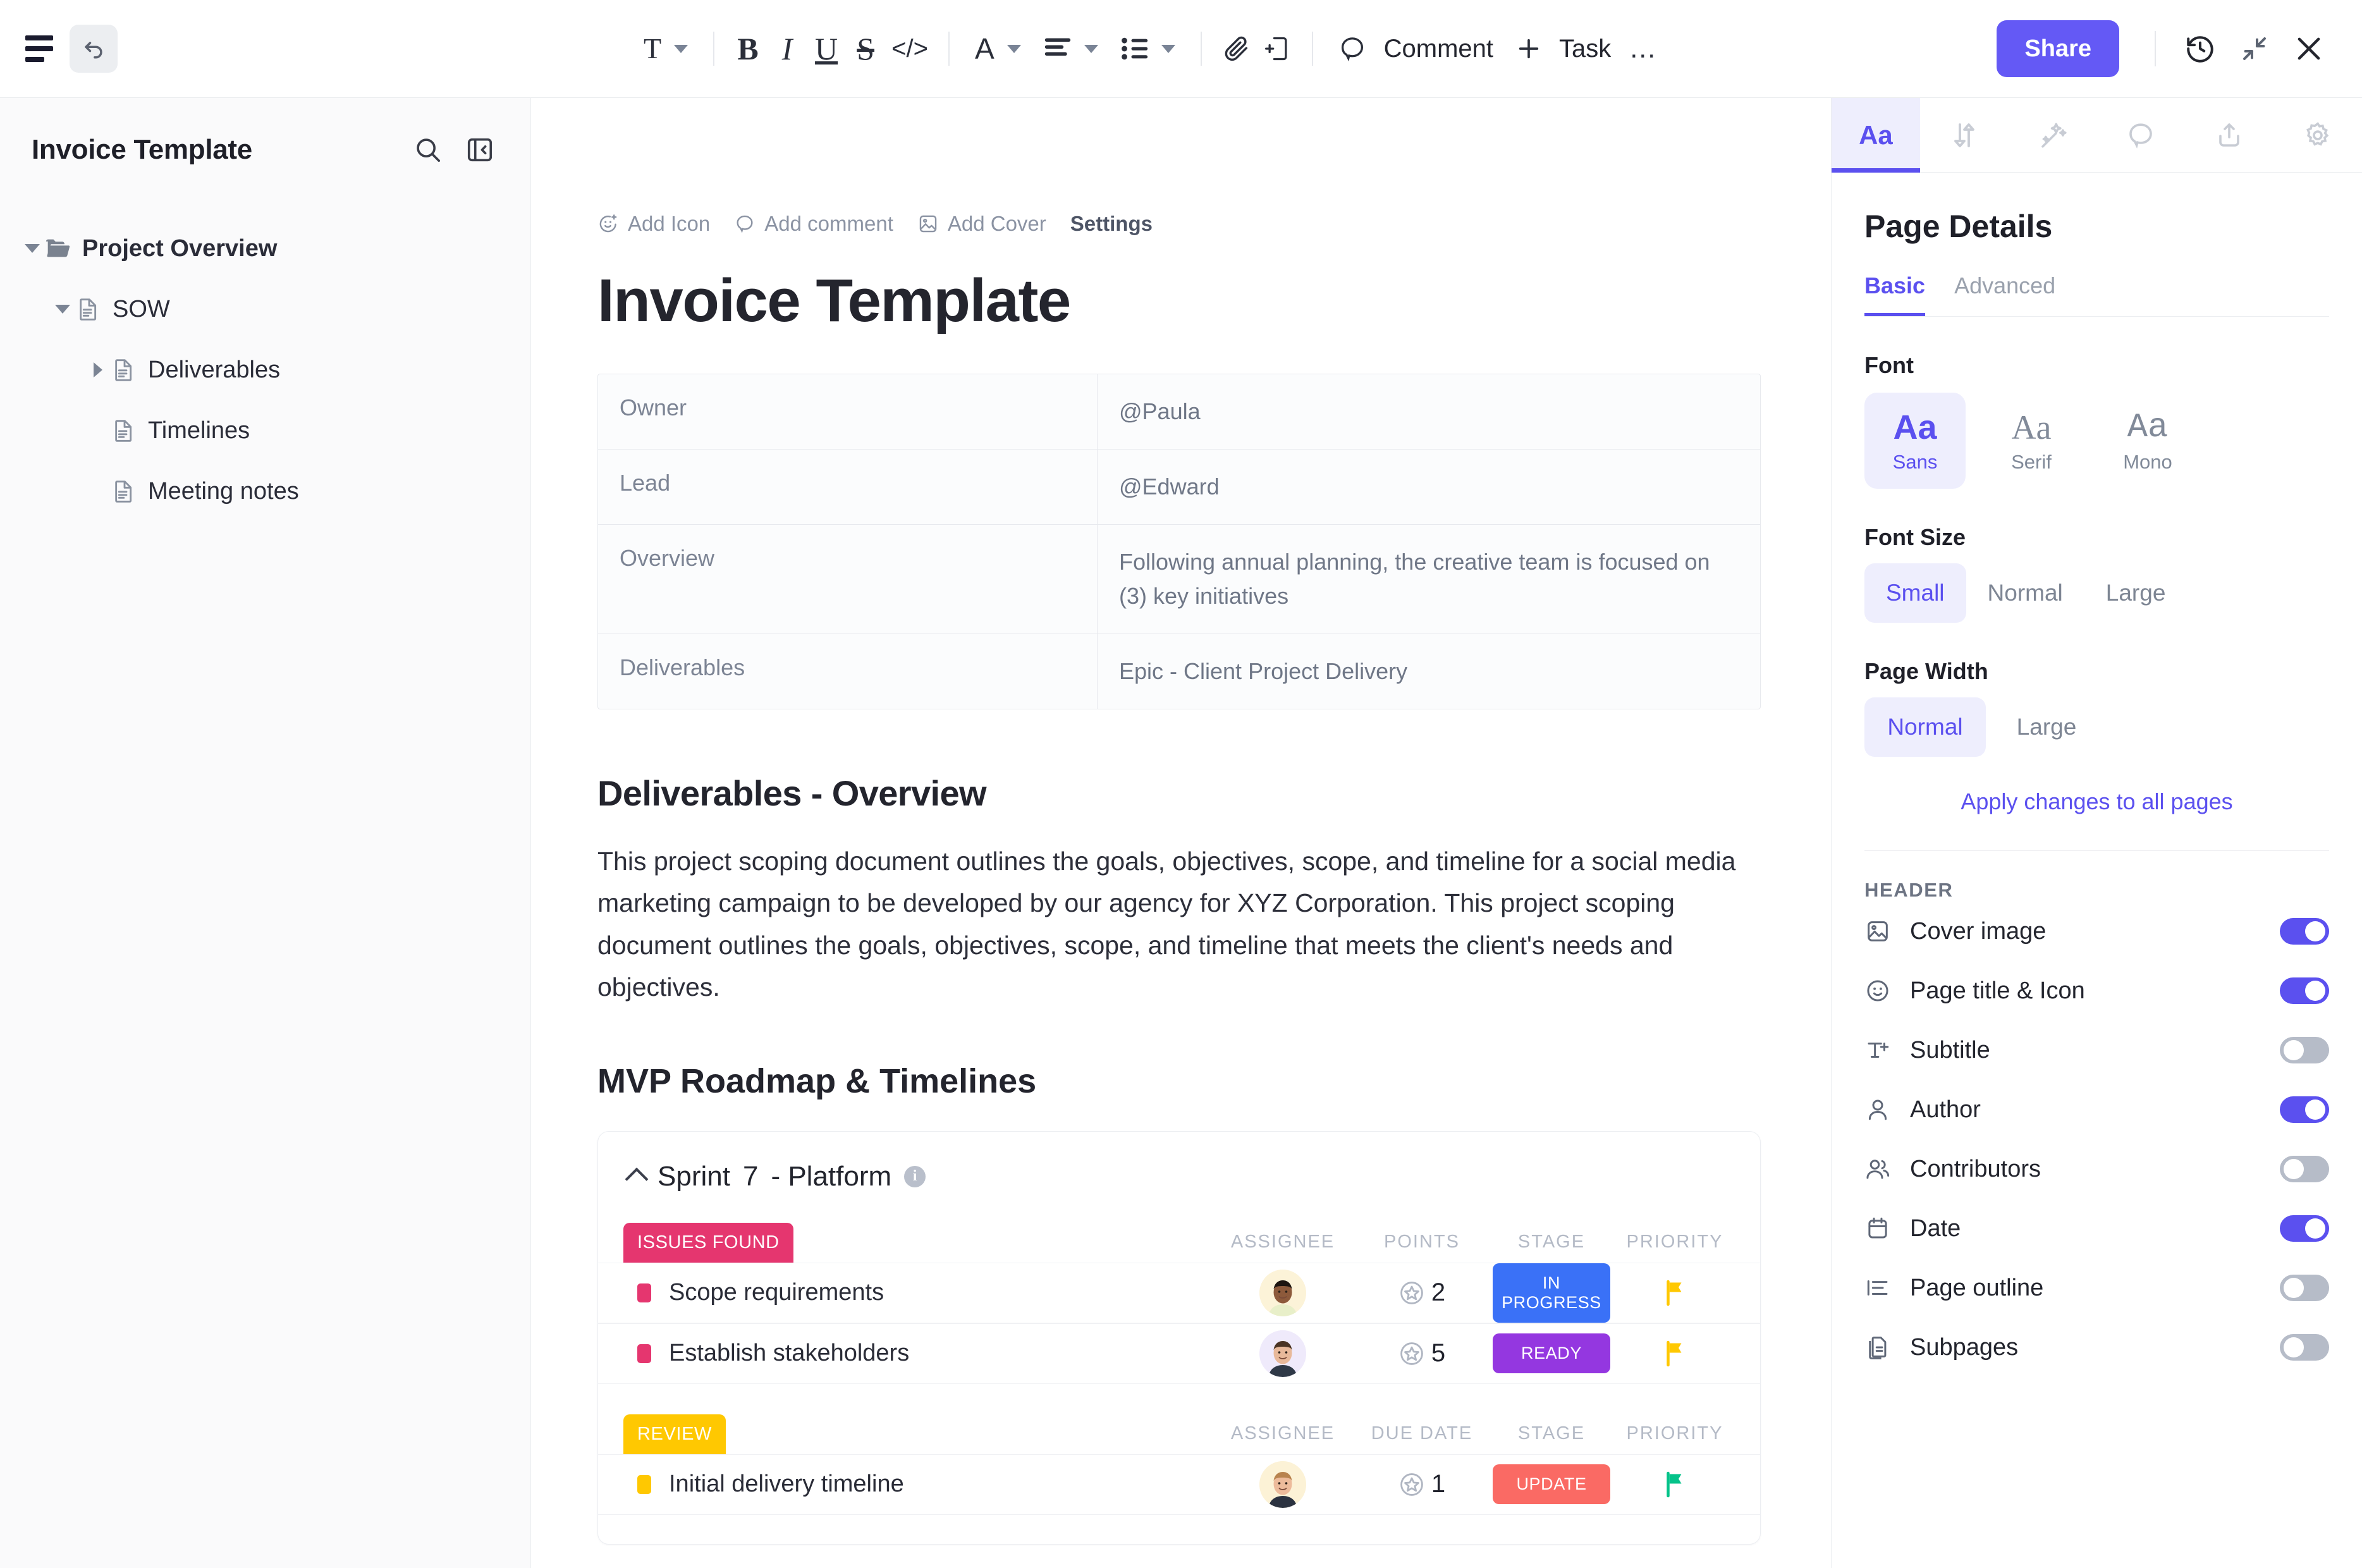  Describe the element at coordinates (1958, 226) in the screenshot. I see `panel-title: Page Details` at that location.